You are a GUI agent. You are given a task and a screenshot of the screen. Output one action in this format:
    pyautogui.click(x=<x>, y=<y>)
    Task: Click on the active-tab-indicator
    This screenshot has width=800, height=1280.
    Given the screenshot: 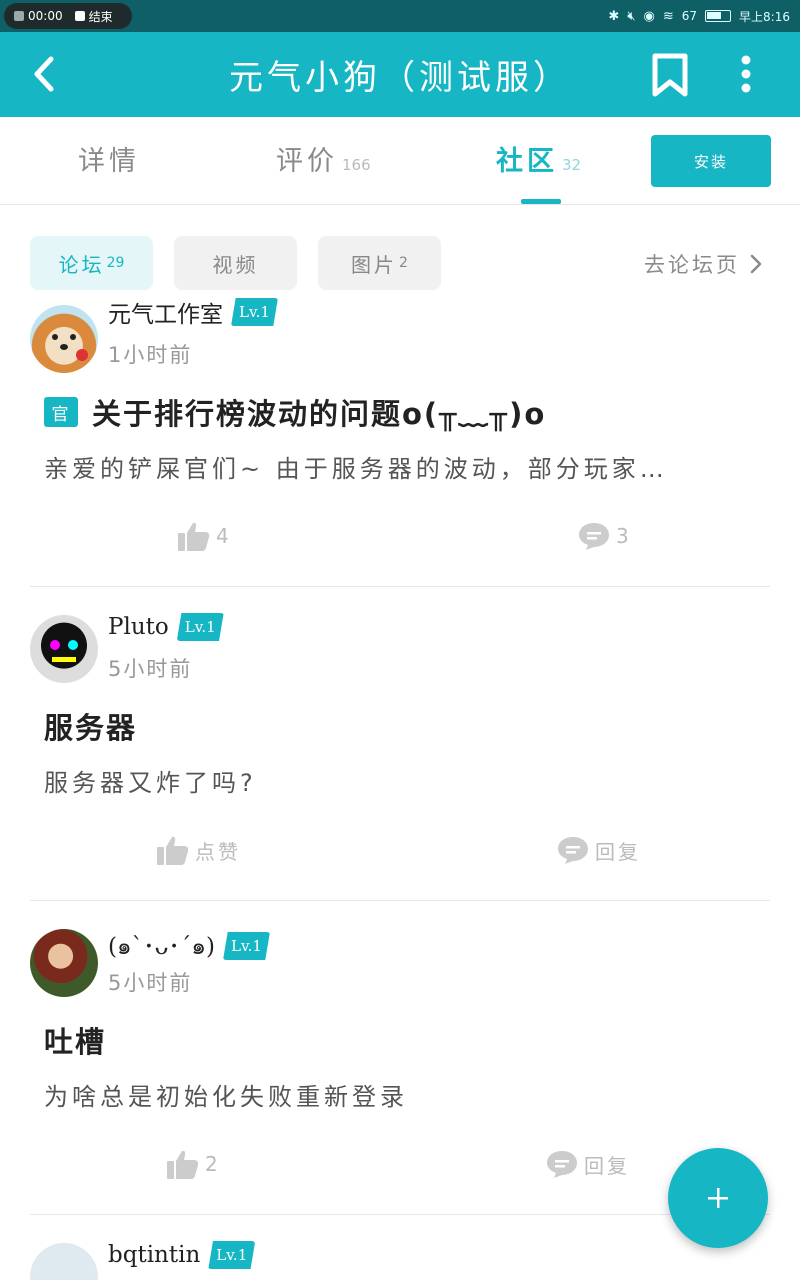 What is the action you would take?
    pyautogui.click(x=541, y=201)
    